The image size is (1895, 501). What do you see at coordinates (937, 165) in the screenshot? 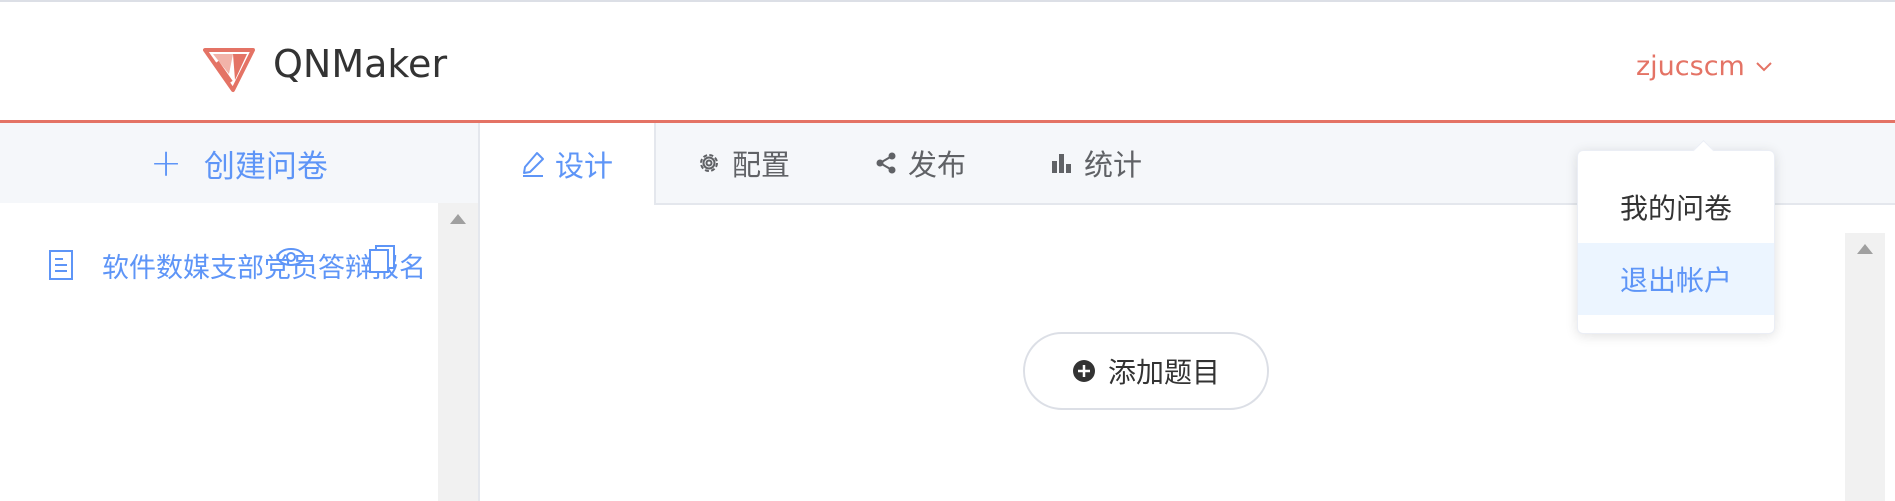
I see `tab-publish-label: 发布` at bounding box center [937, 165].